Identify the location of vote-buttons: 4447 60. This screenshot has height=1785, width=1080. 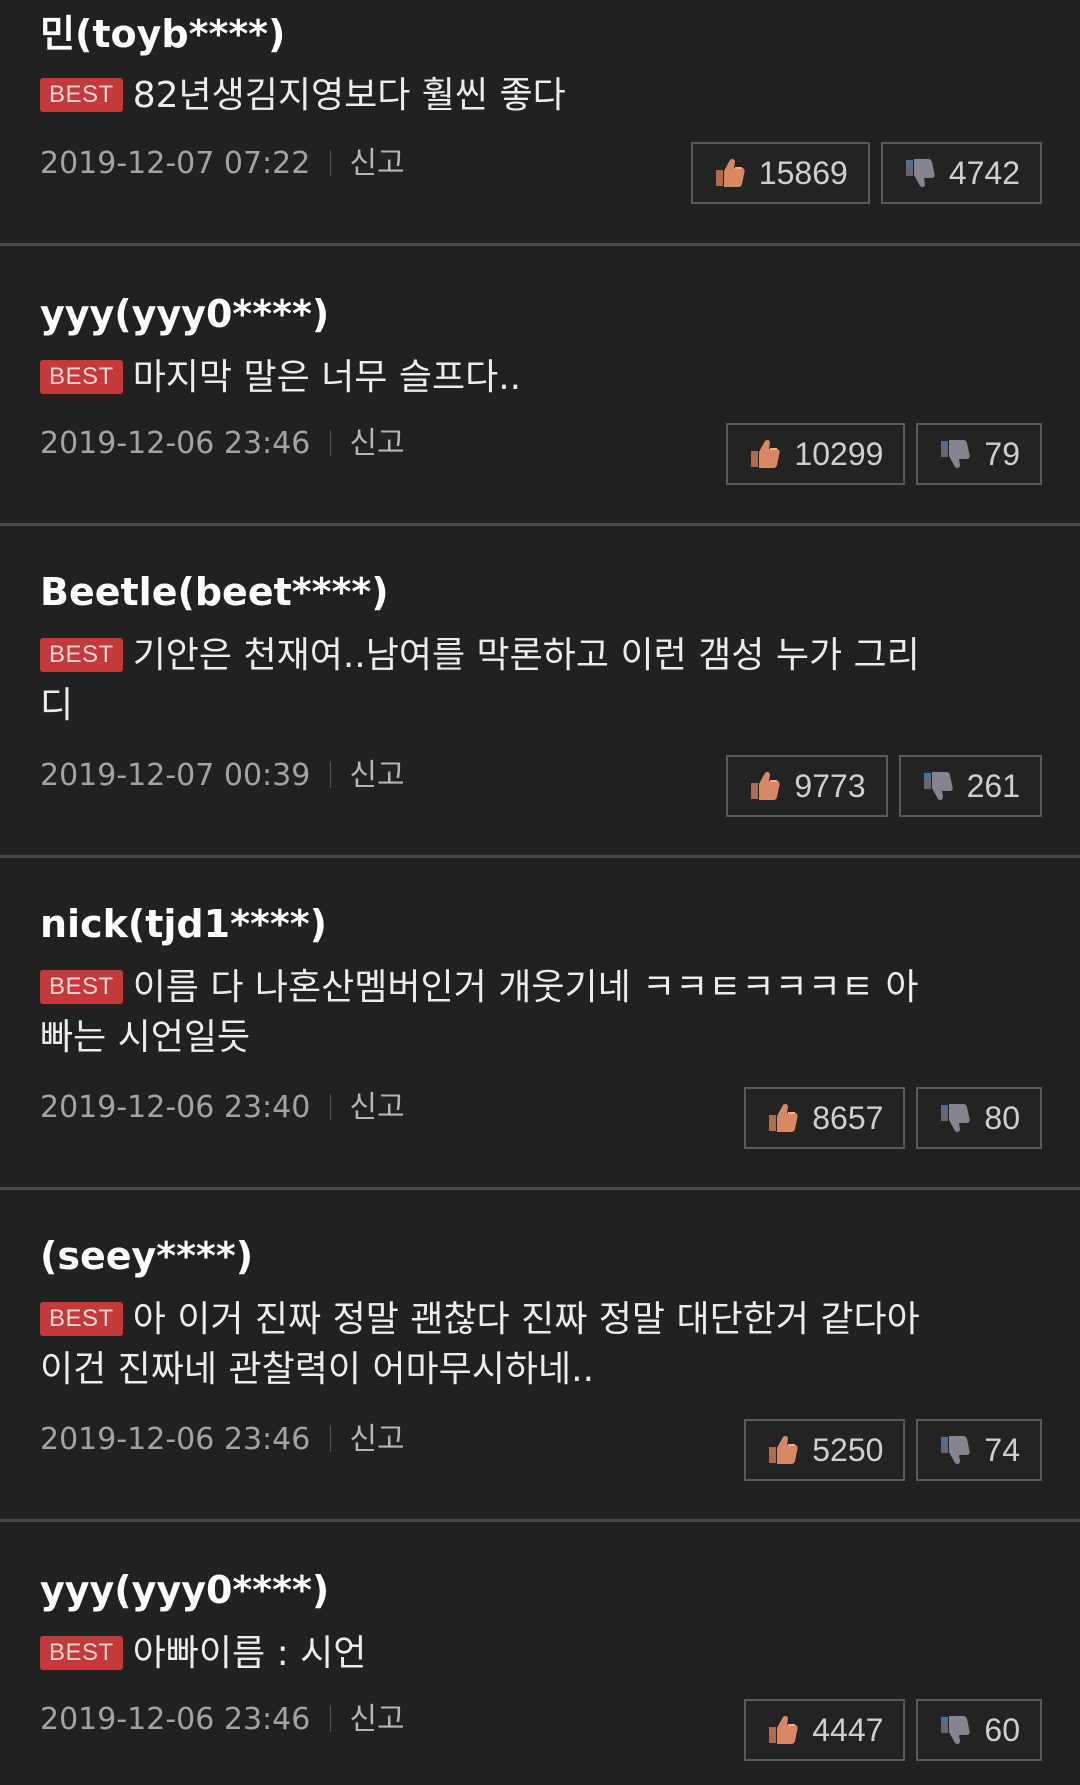
(893, 1730).